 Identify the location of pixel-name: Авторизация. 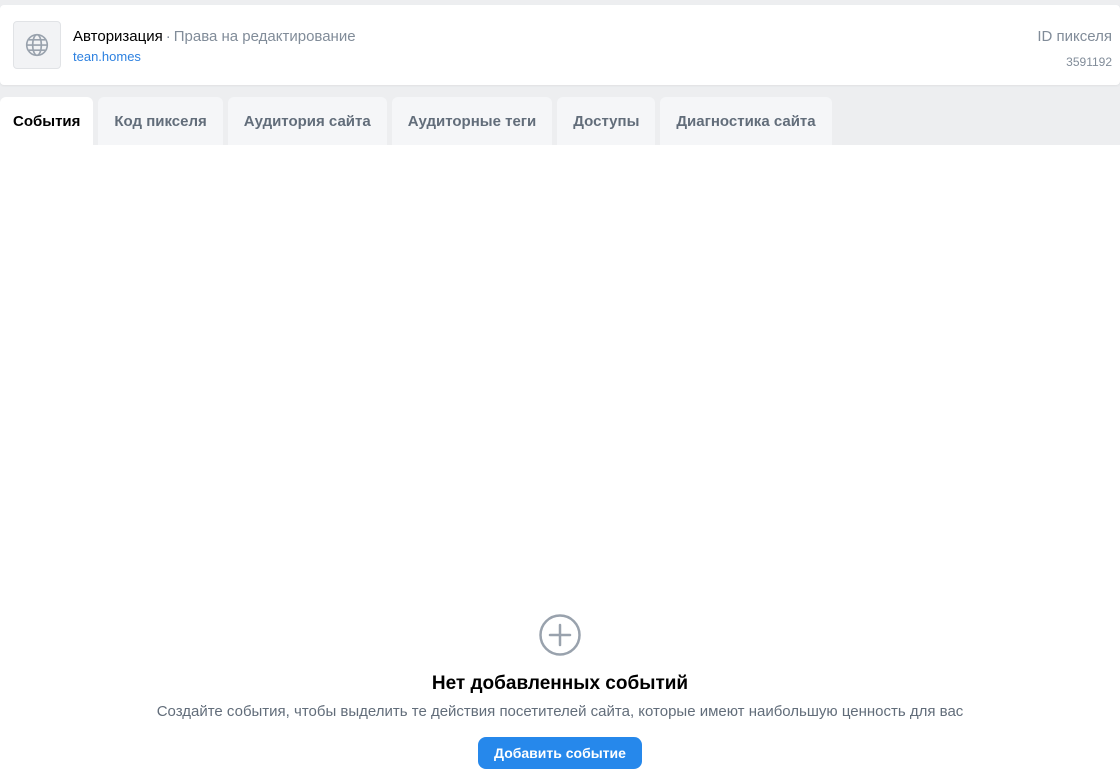
(118, 36).